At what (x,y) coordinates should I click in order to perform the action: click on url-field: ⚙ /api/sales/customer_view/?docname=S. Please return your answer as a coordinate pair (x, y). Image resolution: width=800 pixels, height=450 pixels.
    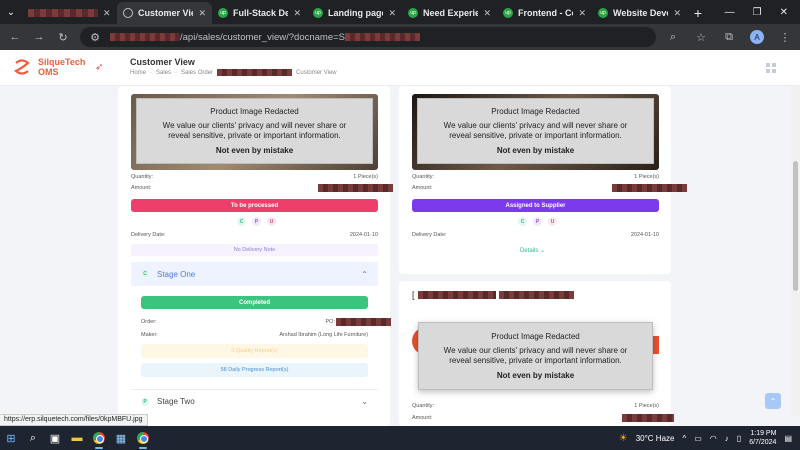
    Looking at the image, I should click on (368, 37).